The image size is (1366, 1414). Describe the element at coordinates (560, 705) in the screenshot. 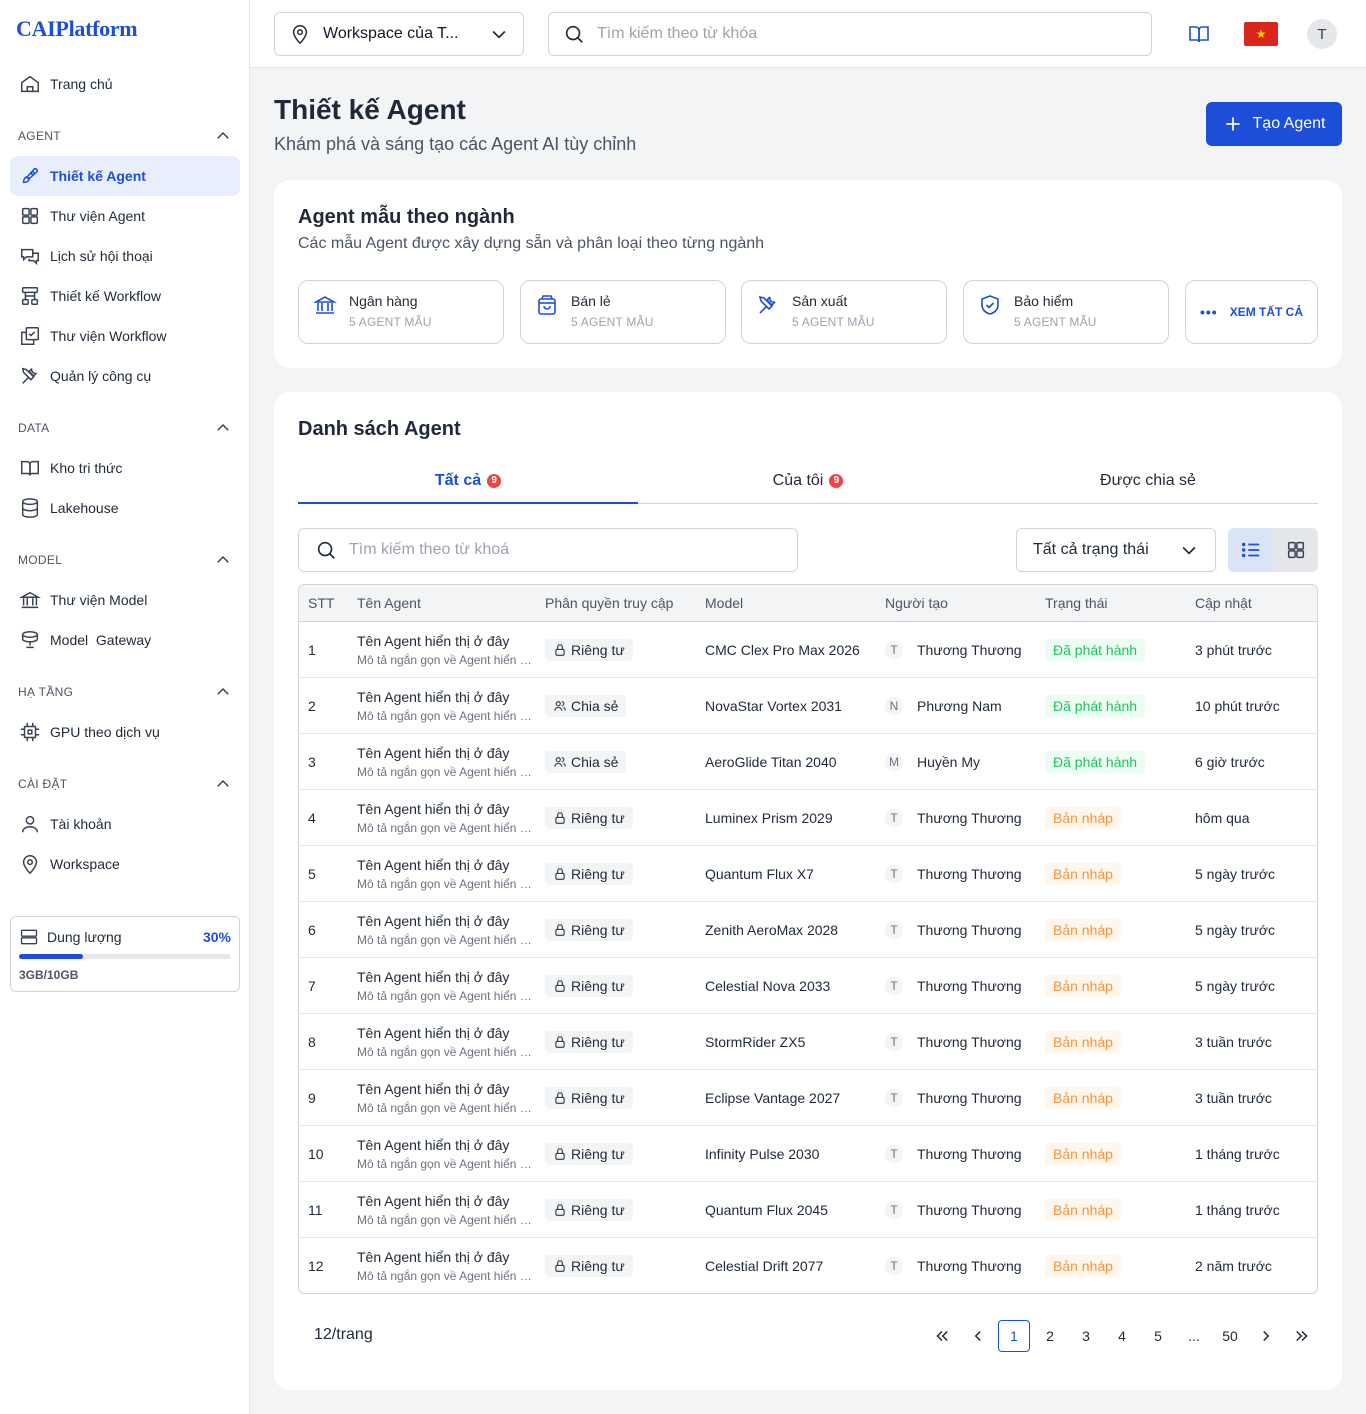

I see `share-users-icon` at that location.